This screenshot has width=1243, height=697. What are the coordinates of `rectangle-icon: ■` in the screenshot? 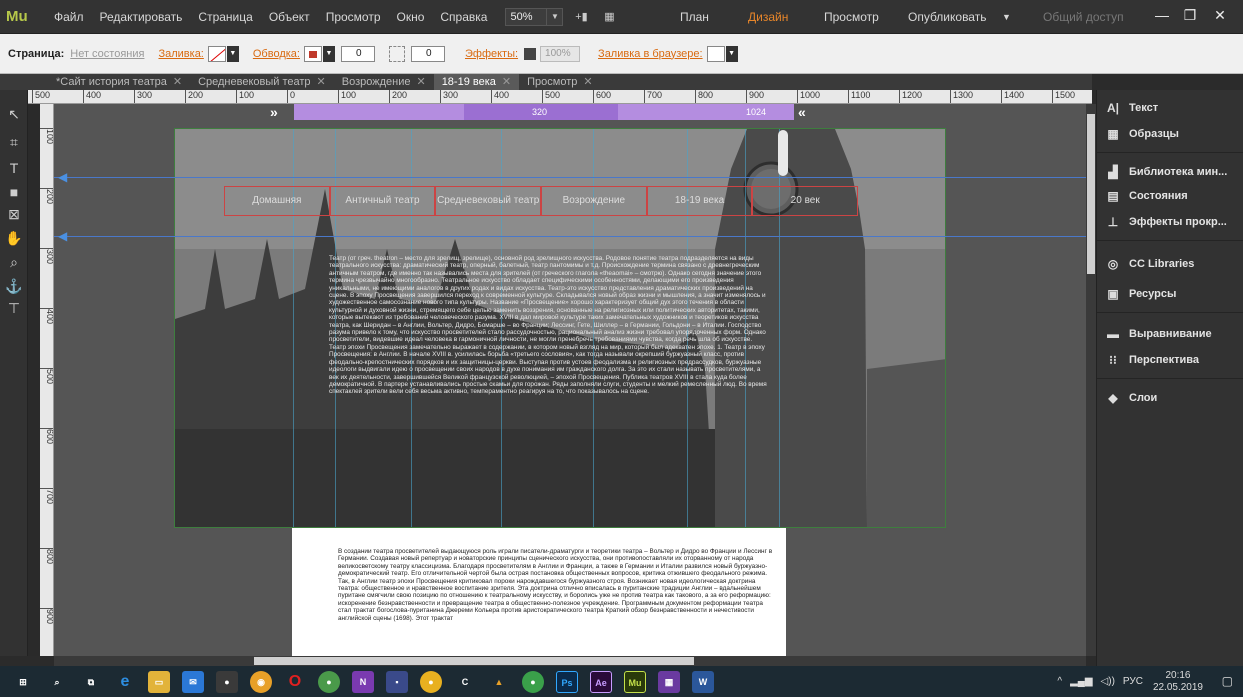 It's located at (14, 192).